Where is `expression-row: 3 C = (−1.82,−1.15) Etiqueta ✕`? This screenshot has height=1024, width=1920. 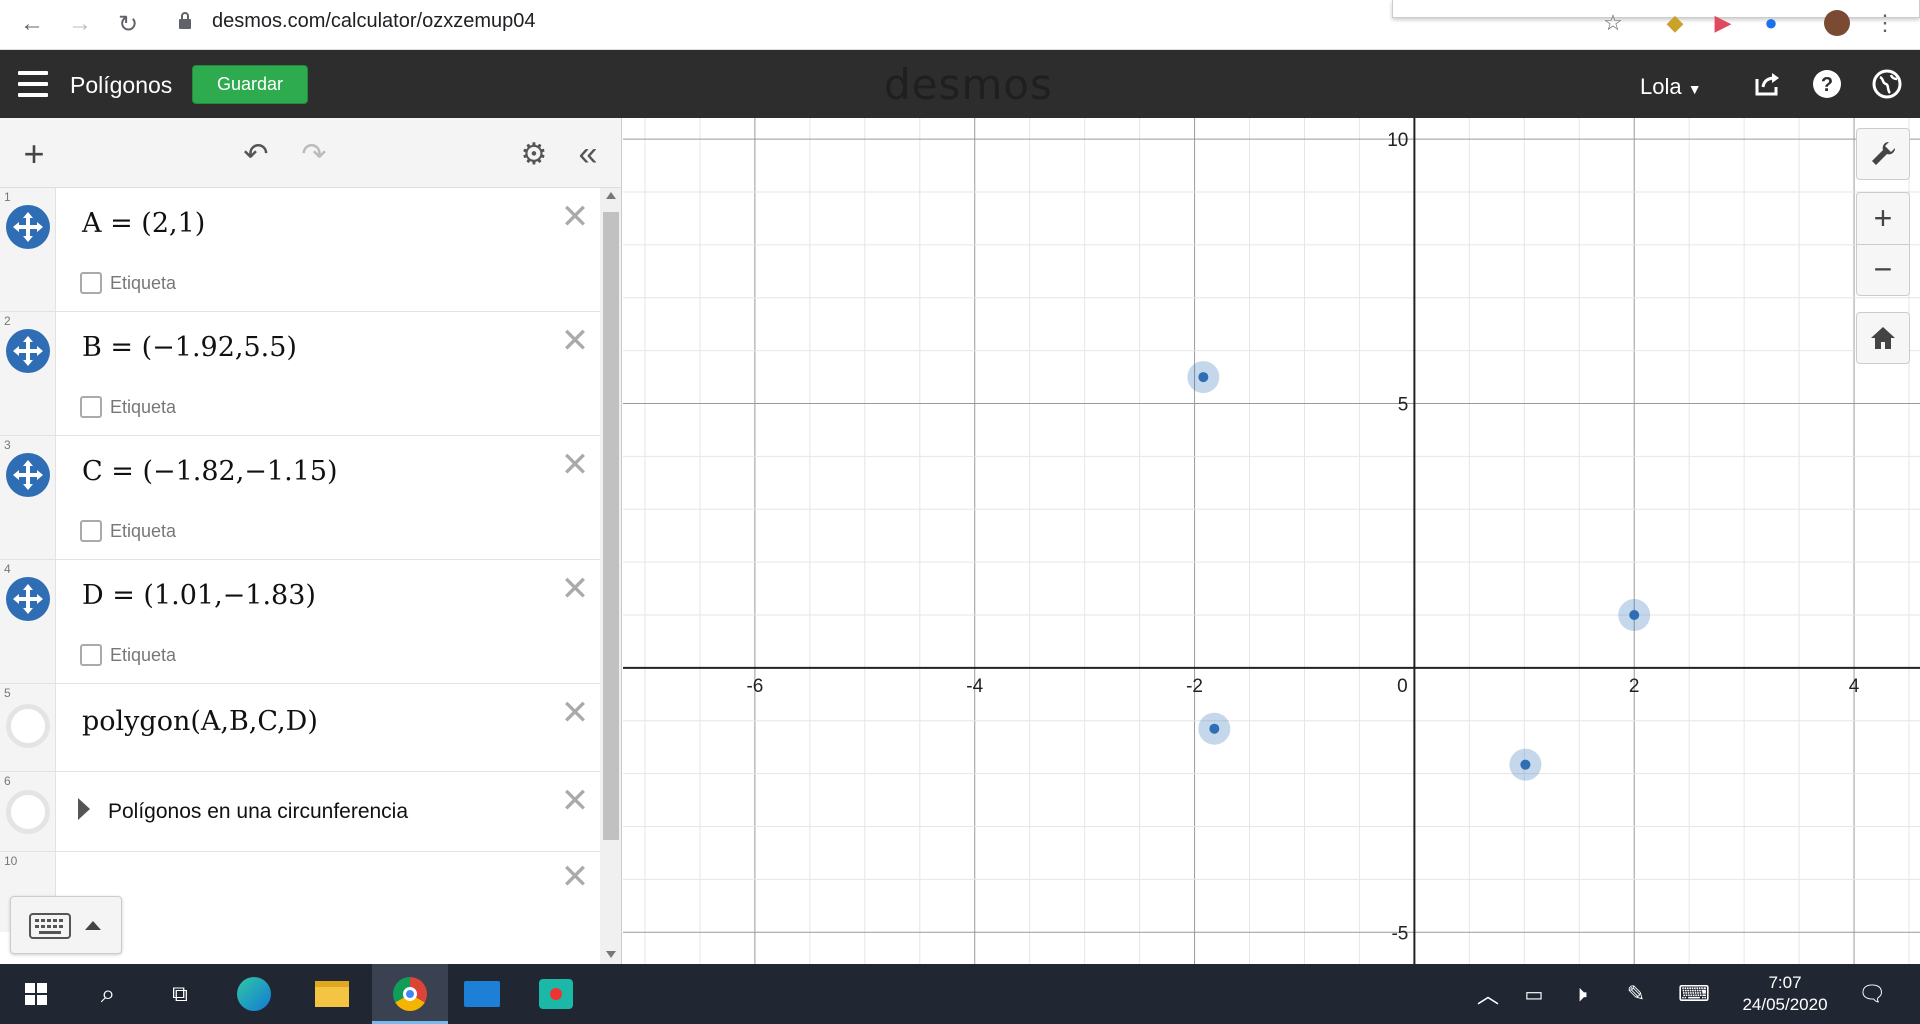
expression-row: 3 C = (−1.82,−1.15) Etiqueta ✕ is located at coordinates (300, 498).